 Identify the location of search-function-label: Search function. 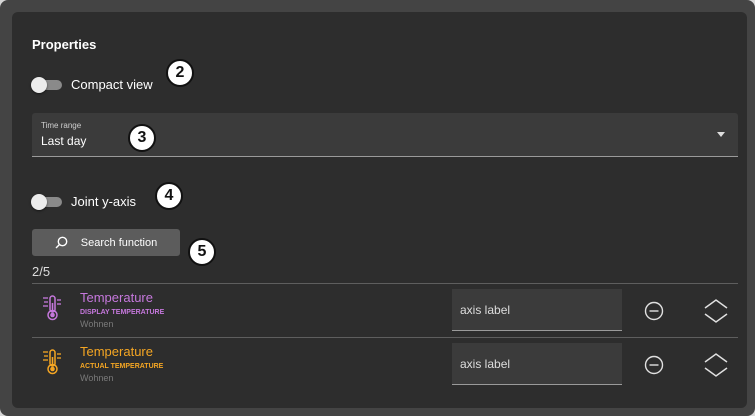
(119, 242).